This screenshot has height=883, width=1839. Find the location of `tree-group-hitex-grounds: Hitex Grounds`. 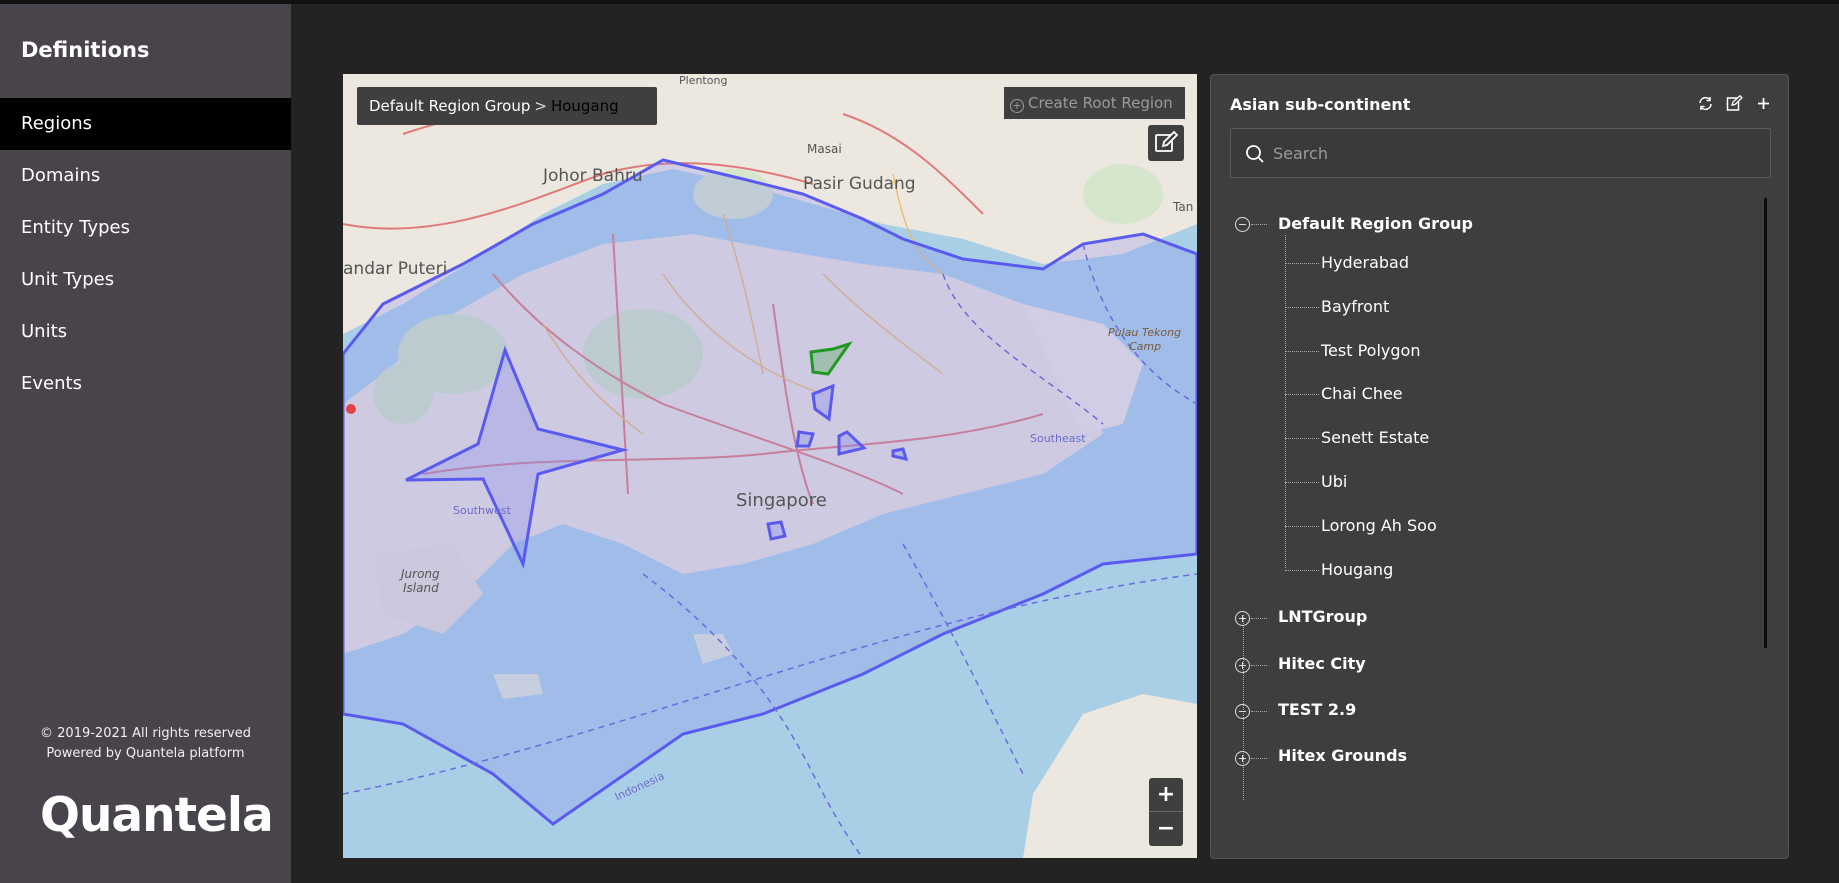

tree-group-hitex-grounds: Hitex Grounds is located at coordinates (1342, 755).